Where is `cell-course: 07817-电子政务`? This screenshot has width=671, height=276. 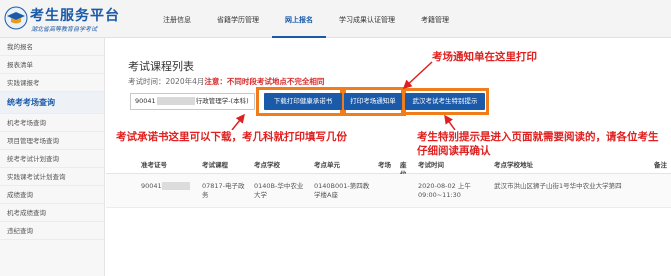 cell-course: 07817-电子政务 is located at coordinates (223, 190).